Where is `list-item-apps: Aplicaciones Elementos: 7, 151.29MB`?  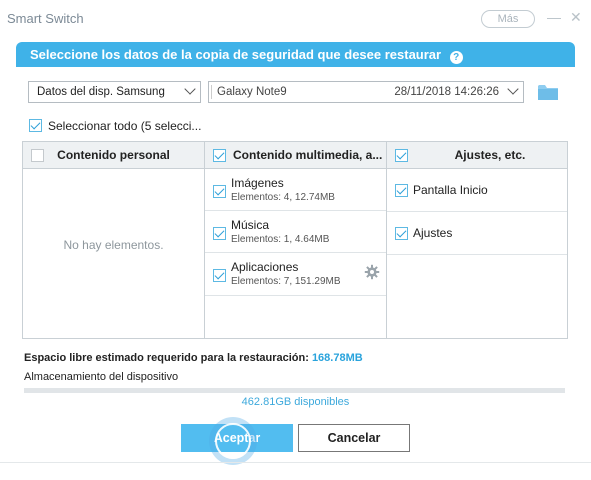
list-item-apps: Aplicaciones Elementos: 7, 151.29MB is located at coordinates (295, 274).